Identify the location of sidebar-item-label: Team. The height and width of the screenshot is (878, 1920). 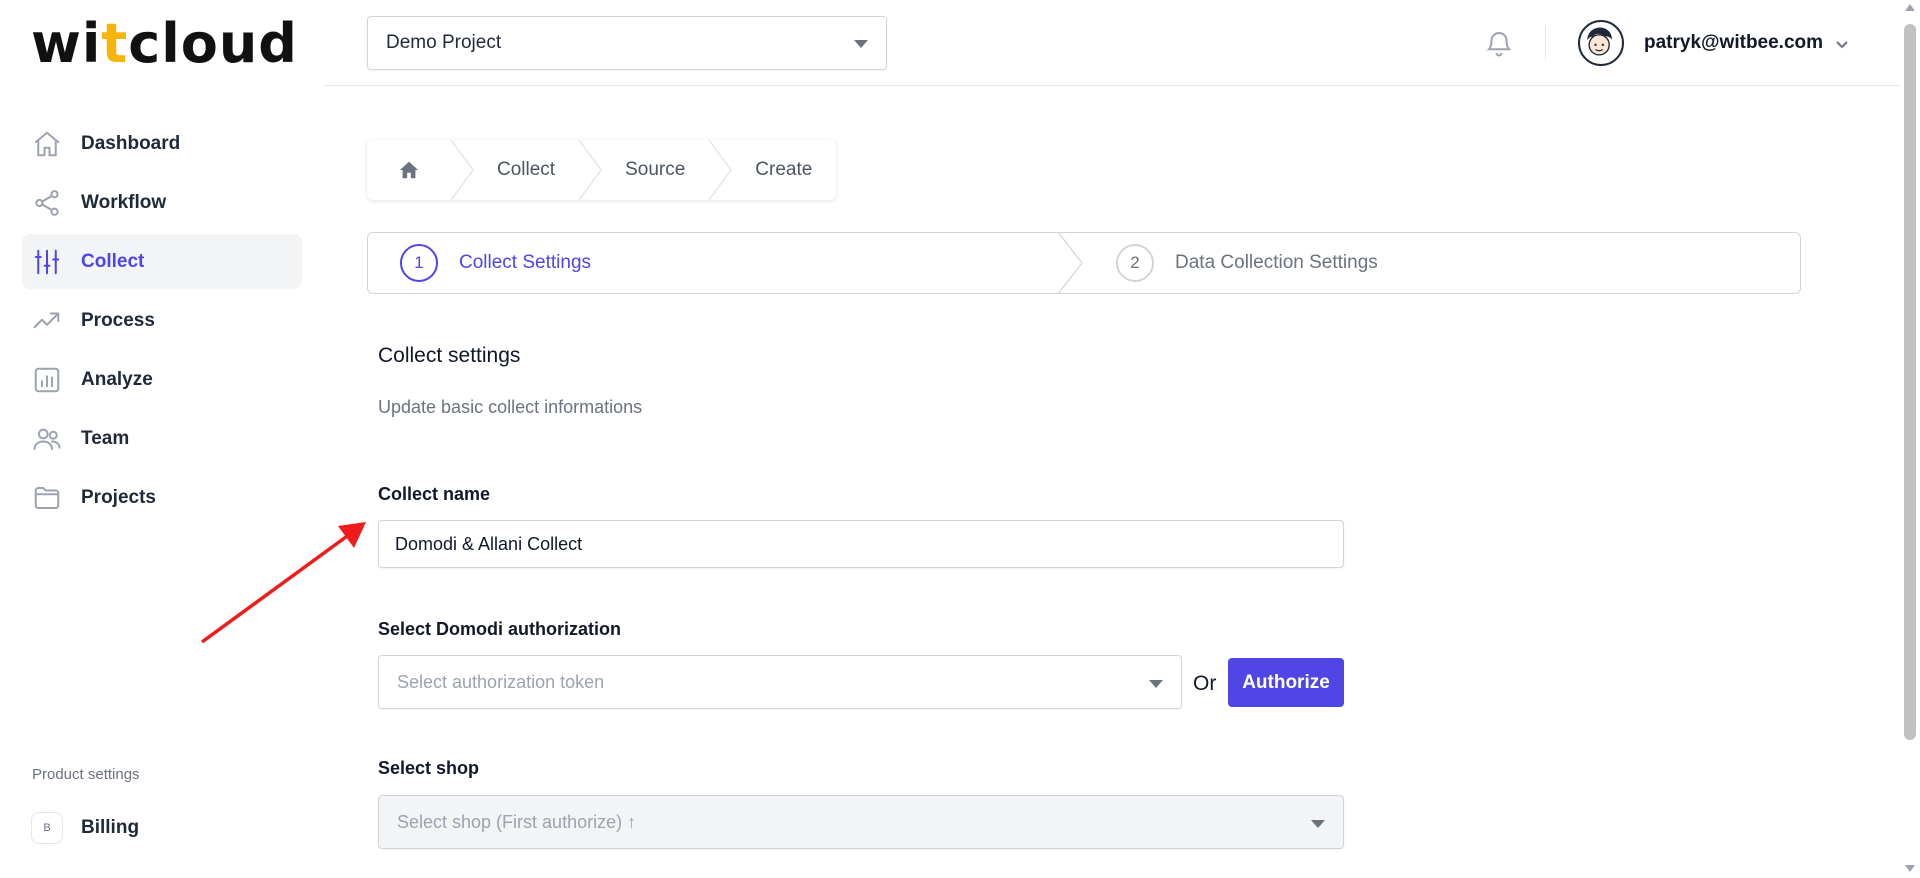
(105, 438).